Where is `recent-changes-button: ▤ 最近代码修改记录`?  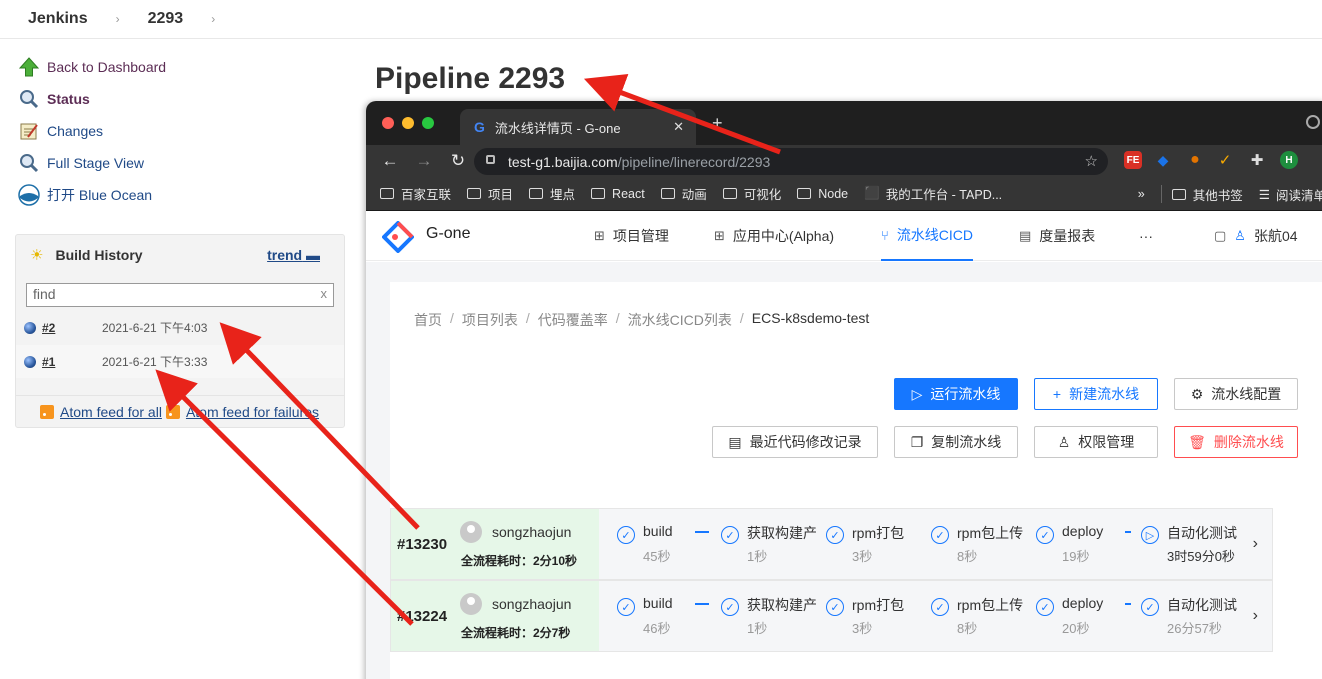
recent-changes-button: ▤ 最近代码修改记录 is located at coordinates (795, 442).